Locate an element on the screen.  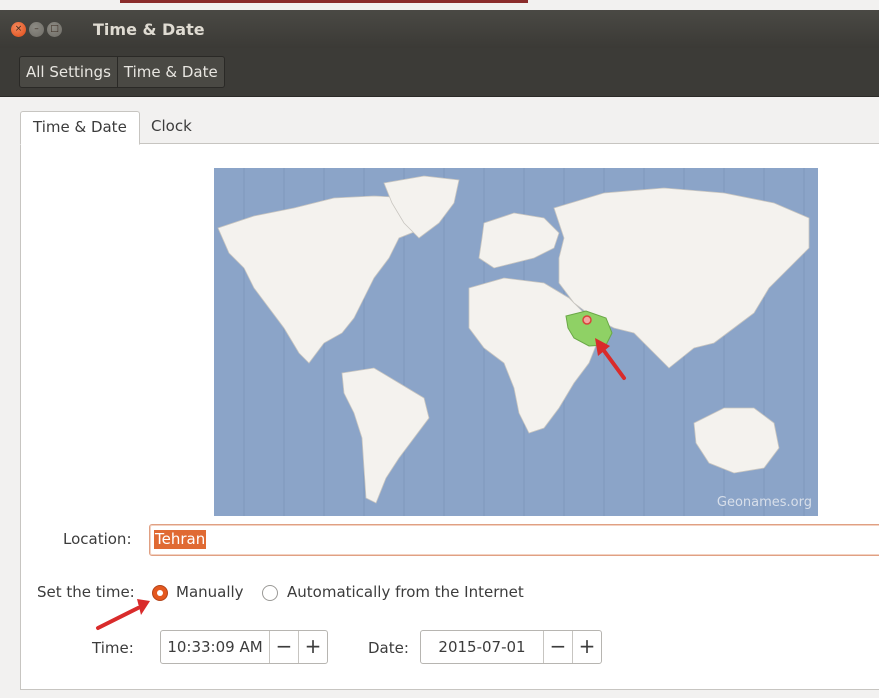
radio-automatic is located at coordinates (270, 593).